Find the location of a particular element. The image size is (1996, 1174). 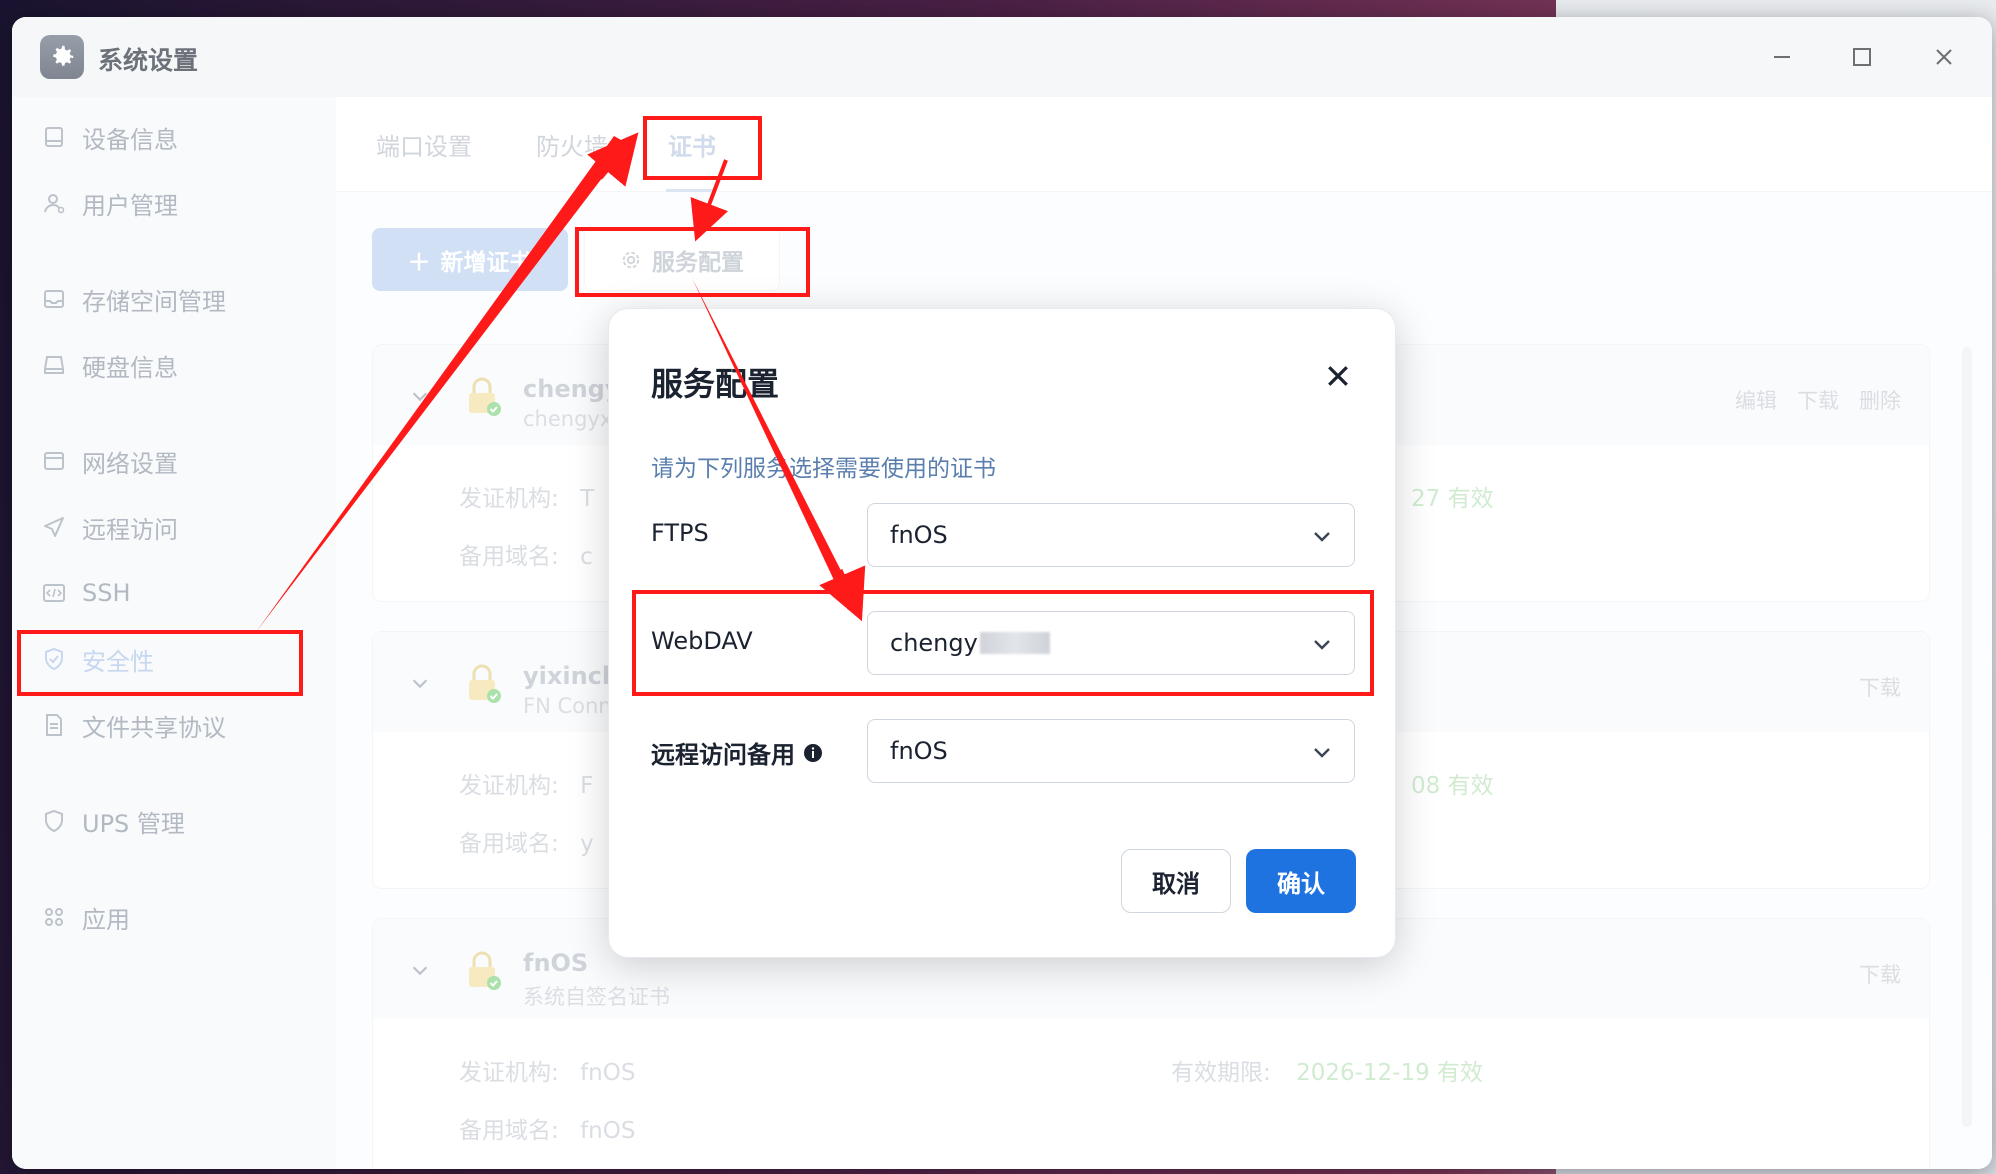

webdav-select: chengy is located at coordinates (1111, 643).